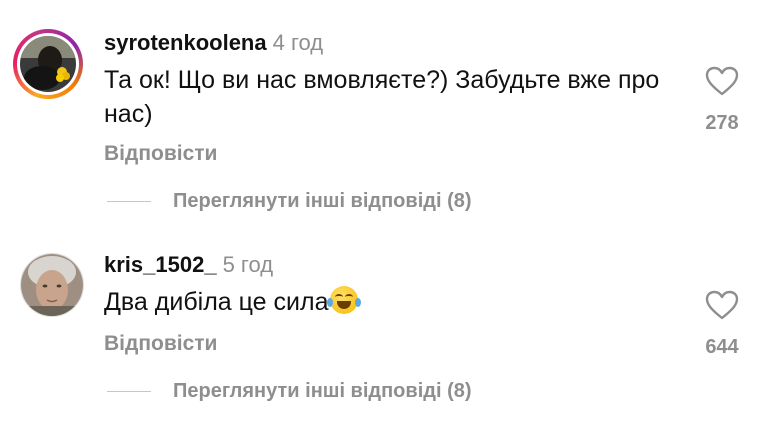 This screenshot has width=780, height=431. What do you see at coordinates (722, 123) in the screenshot?
I see `like-count: 278` at bounding box center [722, 123].